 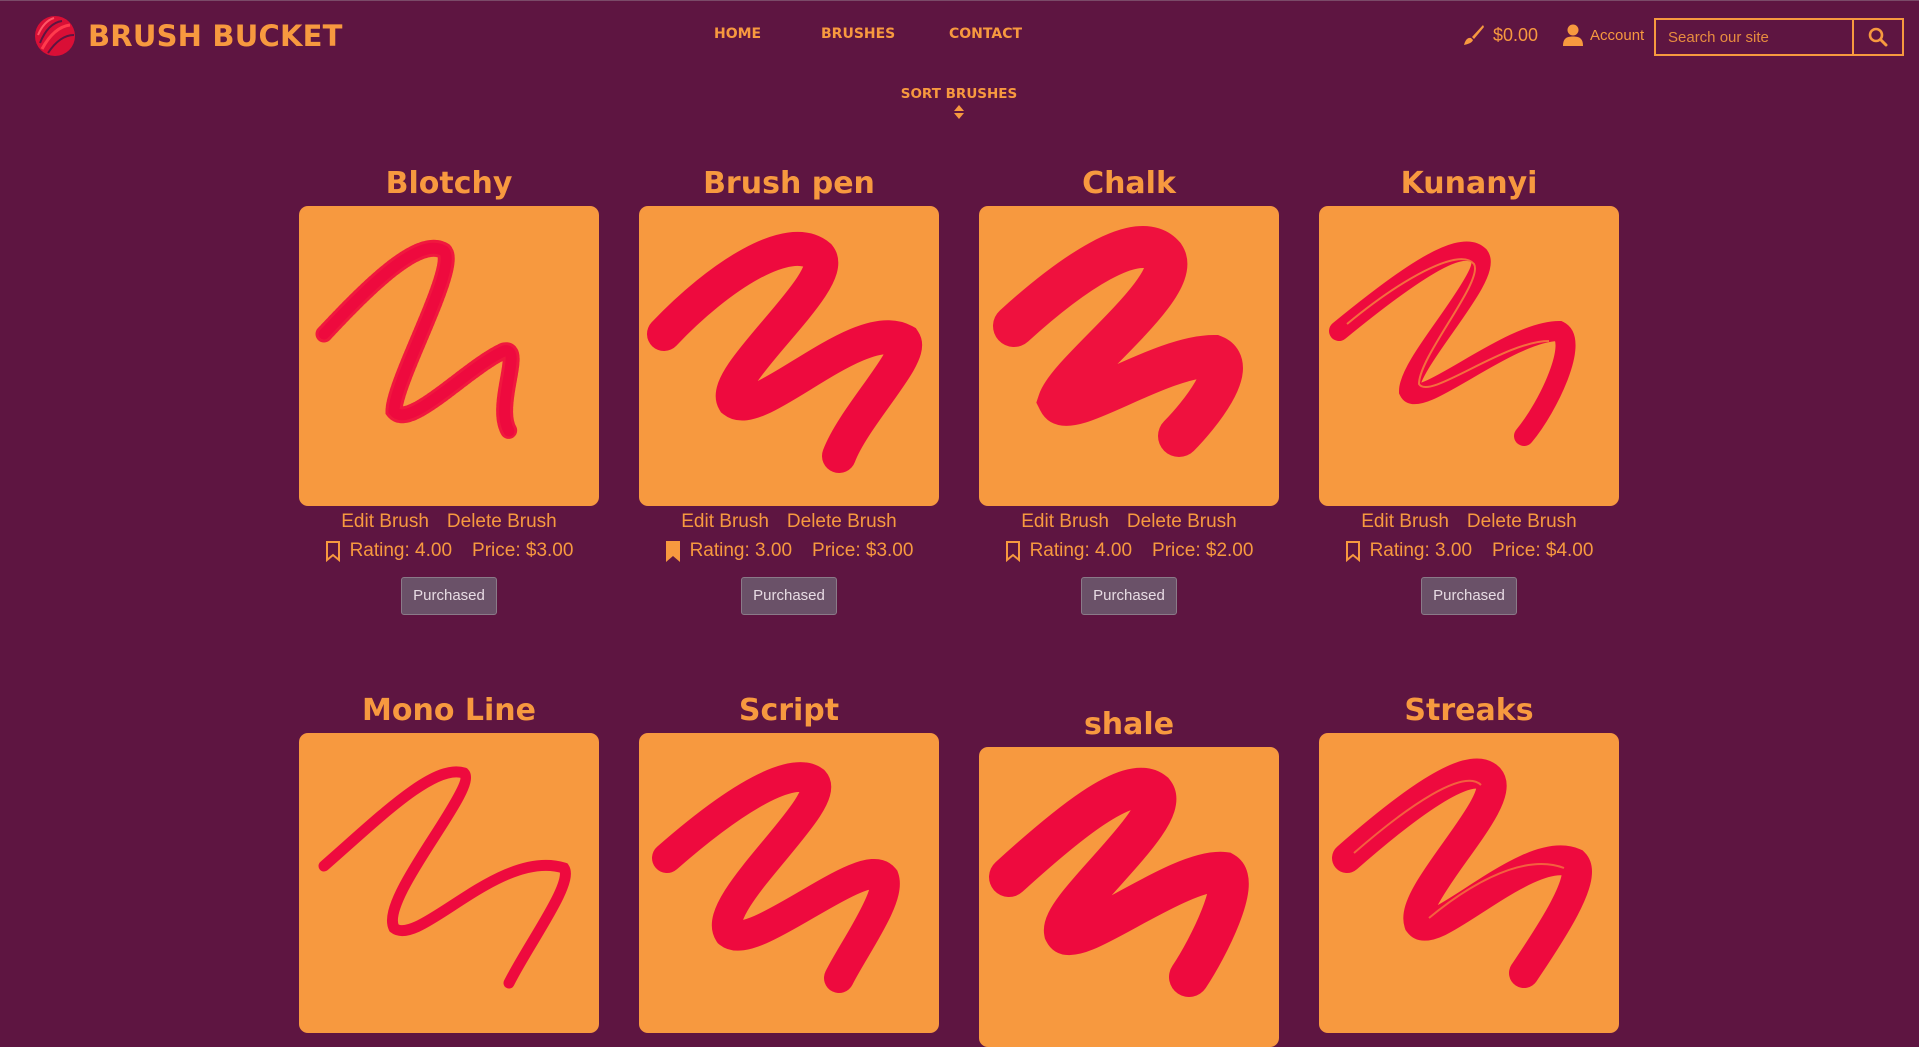 I want to click on sort-brushes-toggle: SORT BRUSHES, so click(x=959, y=102).